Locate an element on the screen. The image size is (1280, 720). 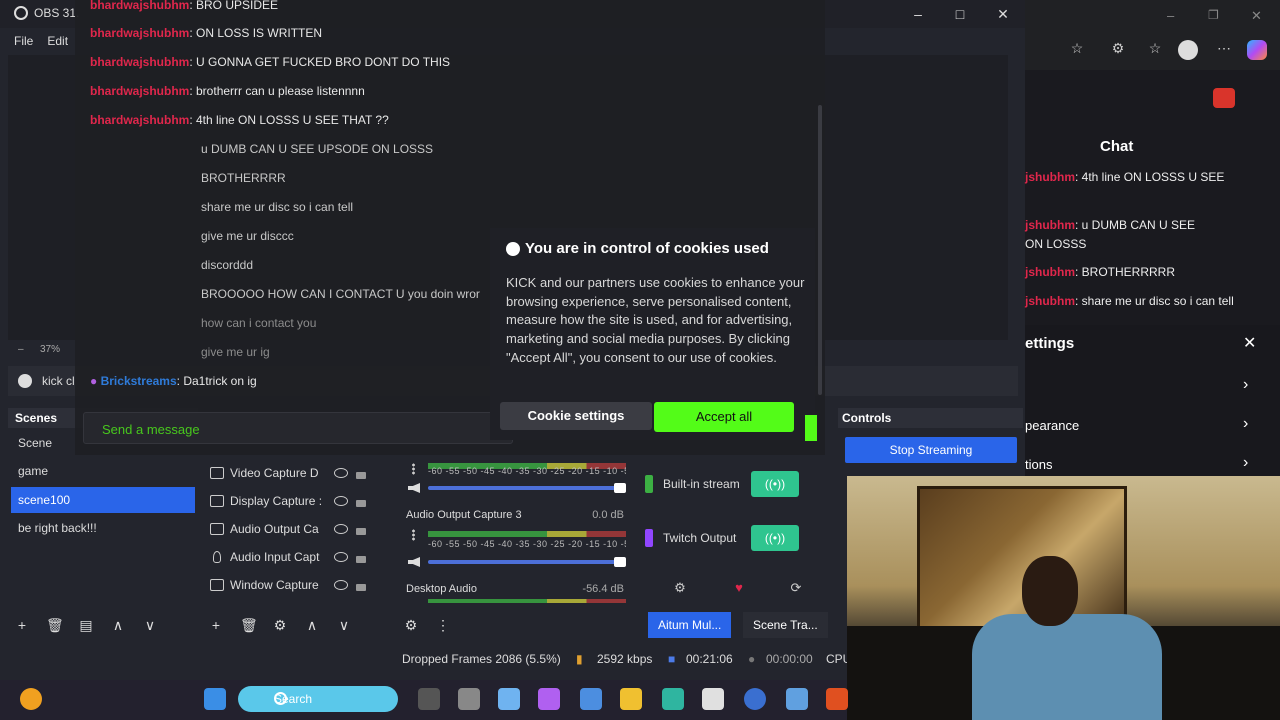
output-row: Twitch Output ((•)) is located at coordinates (740, 538).